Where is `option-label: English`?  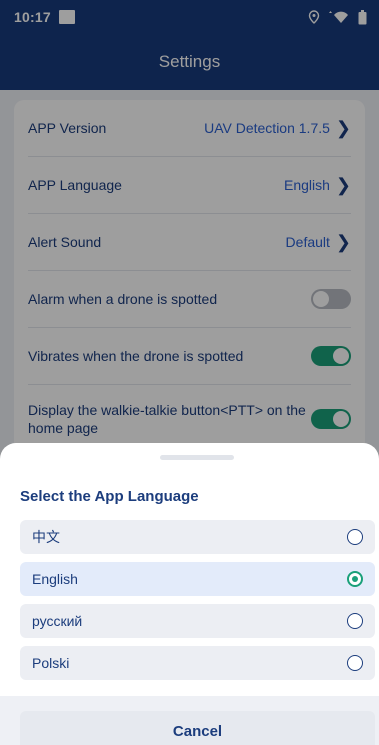
option-label: English is located at coordinates (55, 579).